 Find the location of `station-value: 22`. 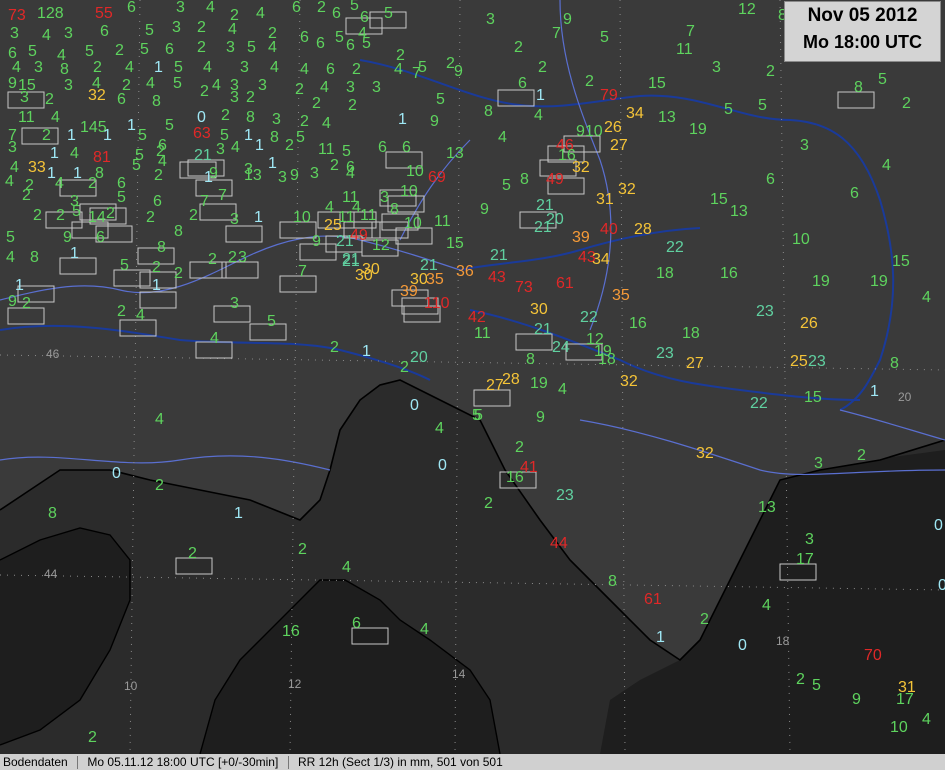

station-value: 22 is located at coordinates (759, 403).